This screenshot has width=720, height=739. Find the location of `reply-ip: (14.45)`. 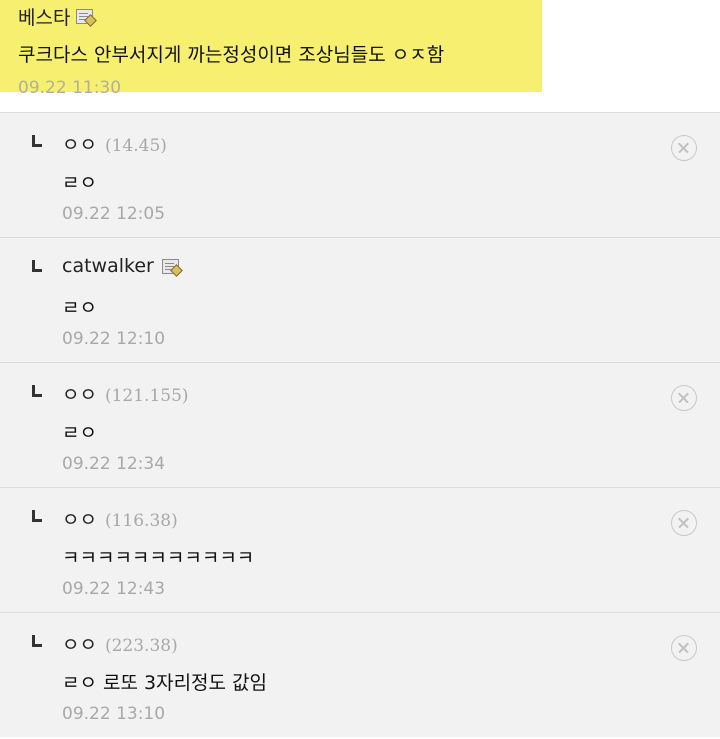

reply-ip: (14.45) is located at coordinates (135, 146).